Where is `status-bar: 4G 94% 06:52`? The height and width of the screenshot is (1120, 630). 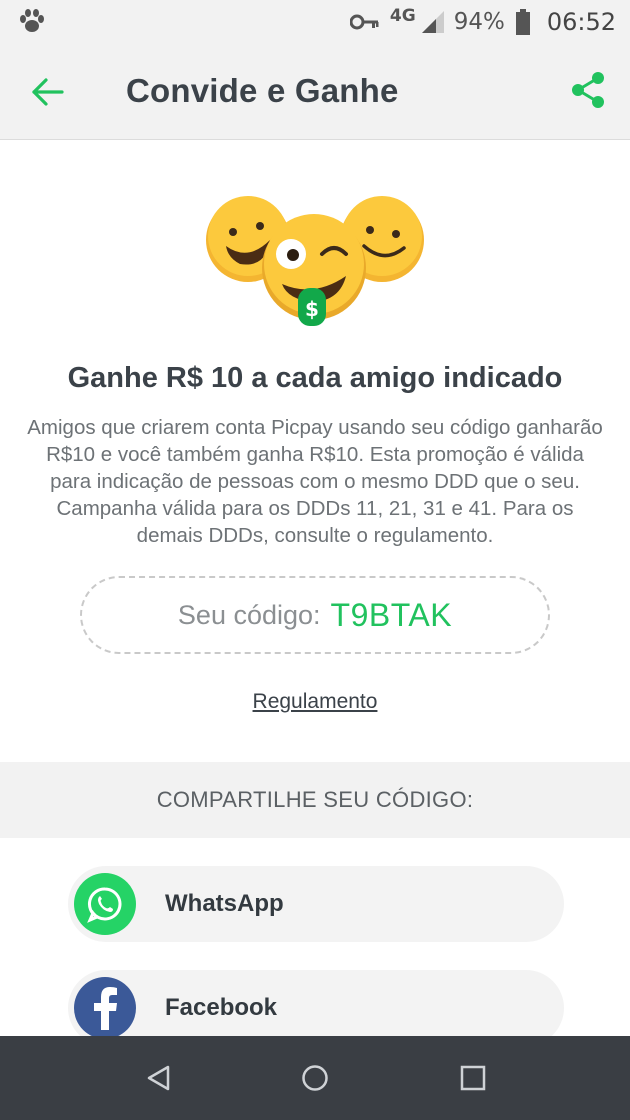
status-bar: 4G 94% 06:52 is located at coordinates (315, 22).